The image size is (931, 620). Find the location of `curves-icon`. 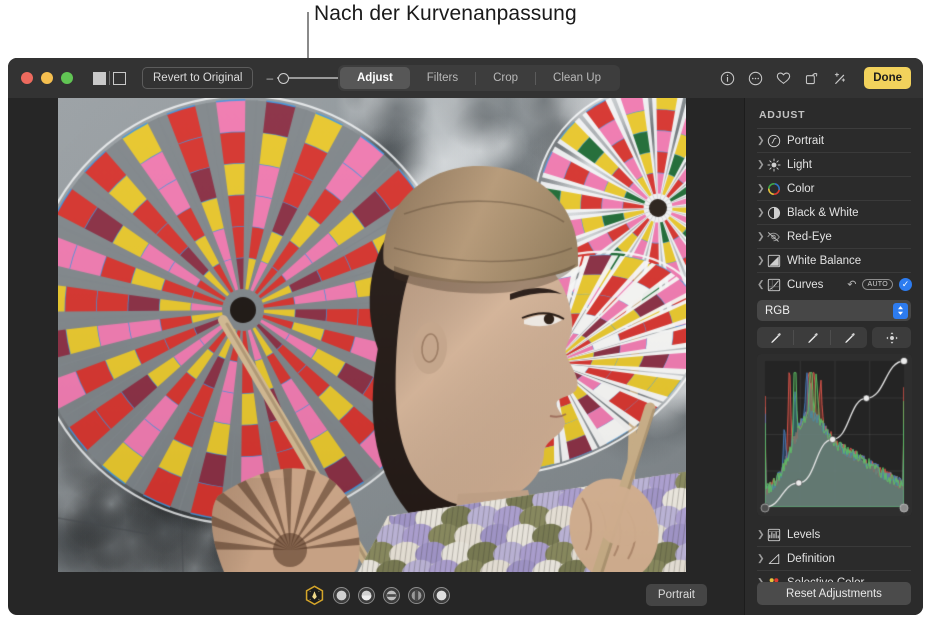

curves-icon is located at coordinates (773, 284).